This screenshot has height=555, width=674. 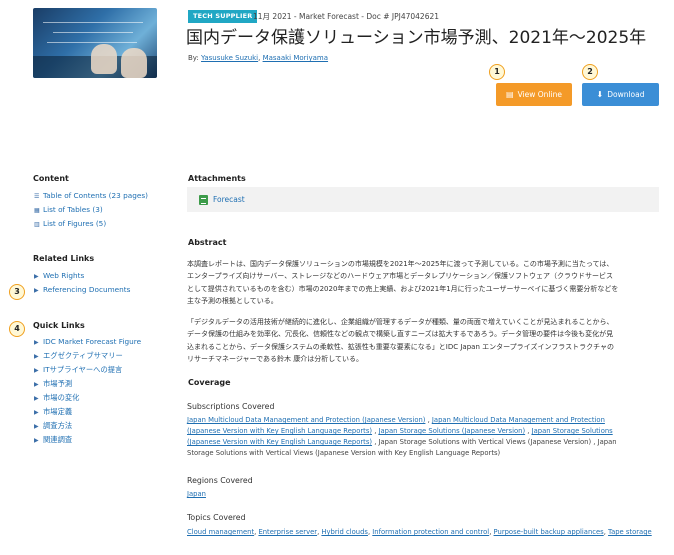 What do you see at coordinates (344, 532) in the screenshot?
I see `topic-link: Hybrid clouds` at bounding box center [344, 532].